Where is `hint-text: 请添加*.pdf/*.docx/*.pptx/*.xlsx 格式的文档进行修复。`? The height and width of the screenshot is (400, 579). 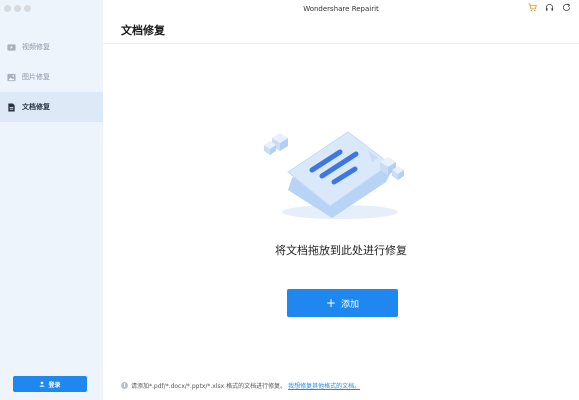 hint-text: 请添加*.pdf/*.docx/*.pptx/*.xlsx 格式的文档进行修复。 is located at coordinates (209, 386).